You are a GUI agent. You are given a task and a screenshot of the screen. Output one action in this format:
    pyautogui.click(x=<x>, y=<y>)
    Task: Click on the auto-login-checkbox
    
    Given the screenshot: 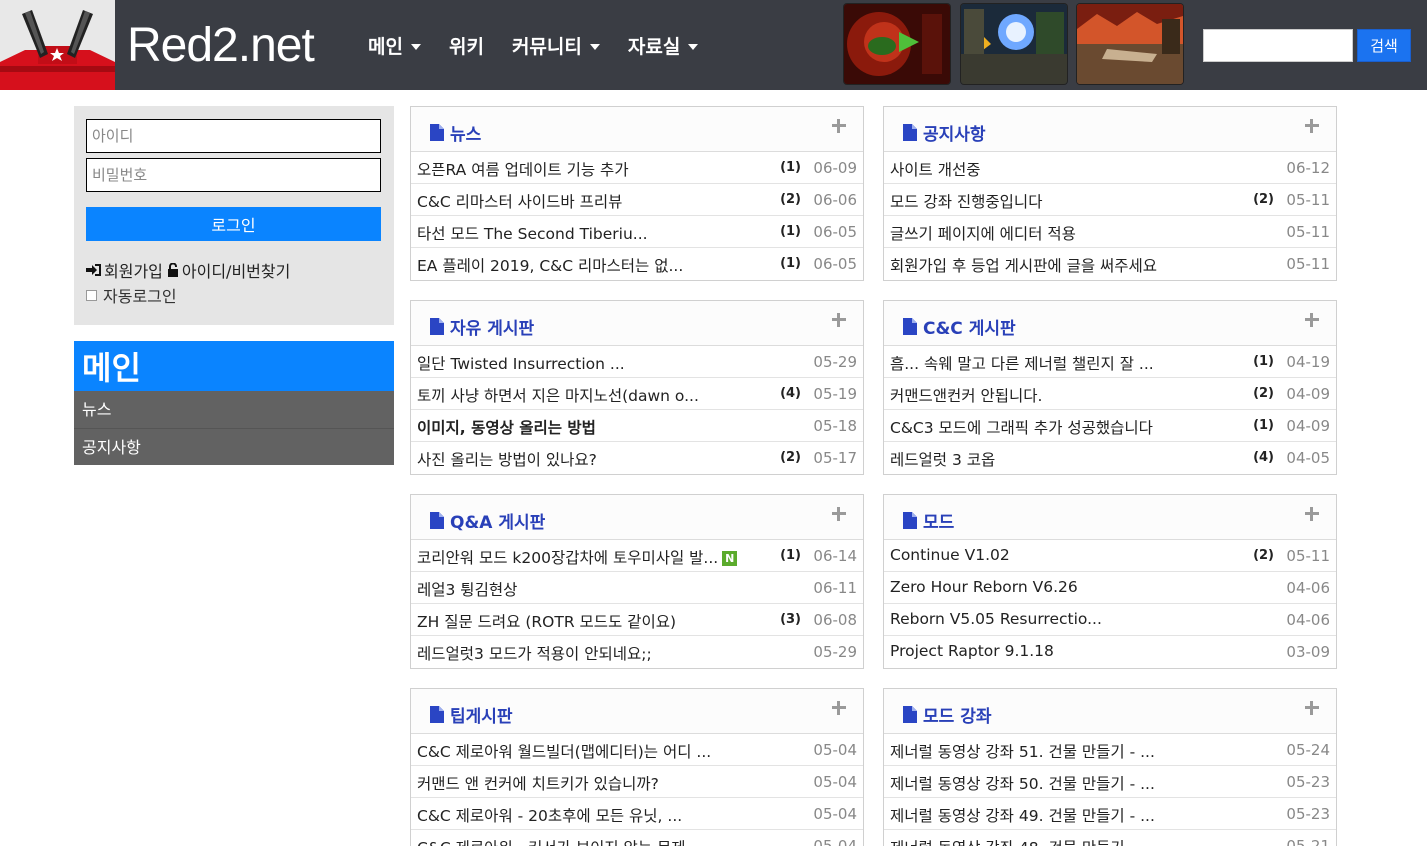 What is the action you would take?
    pyautogui.click(x=91, y=295)
    